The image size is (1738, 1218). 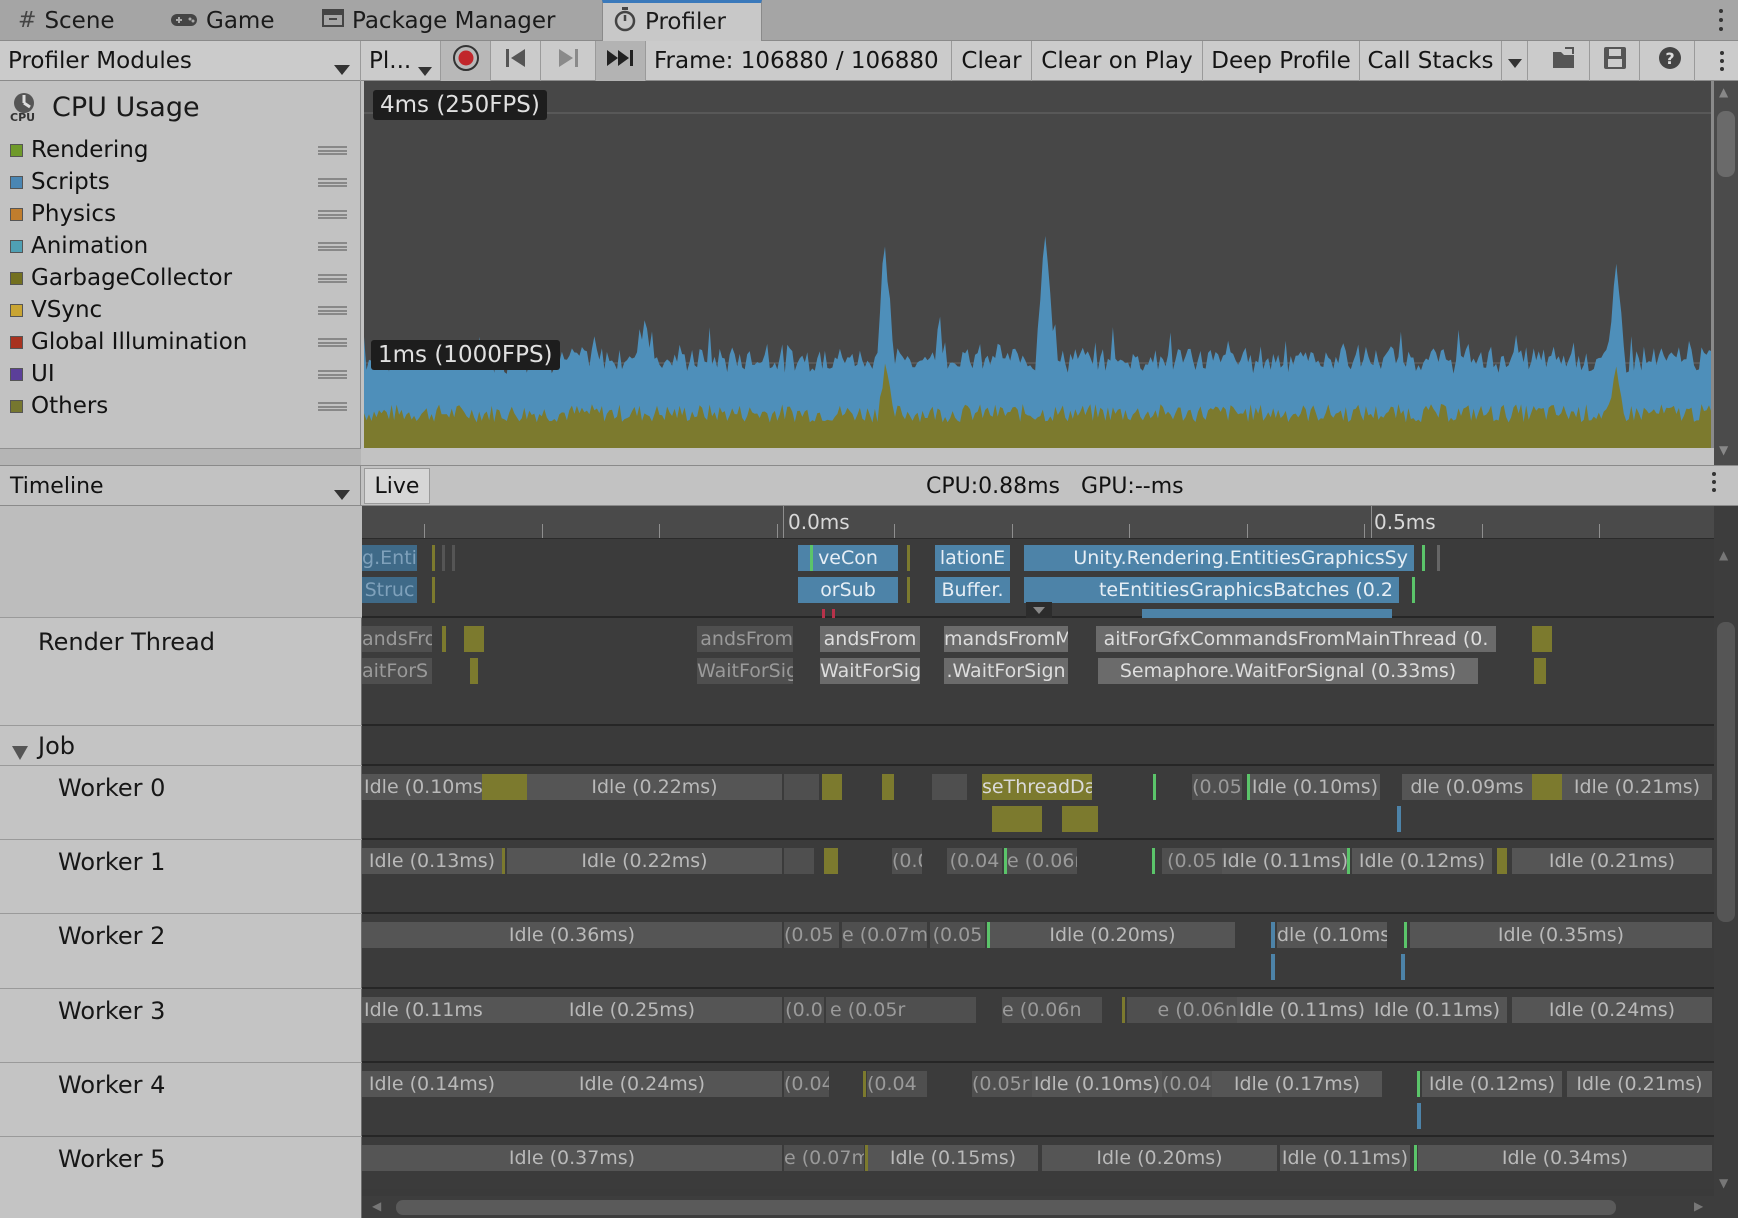 I want to click on cpu-usage-header: CPU CPU Usage, so click(x=105, y=108).